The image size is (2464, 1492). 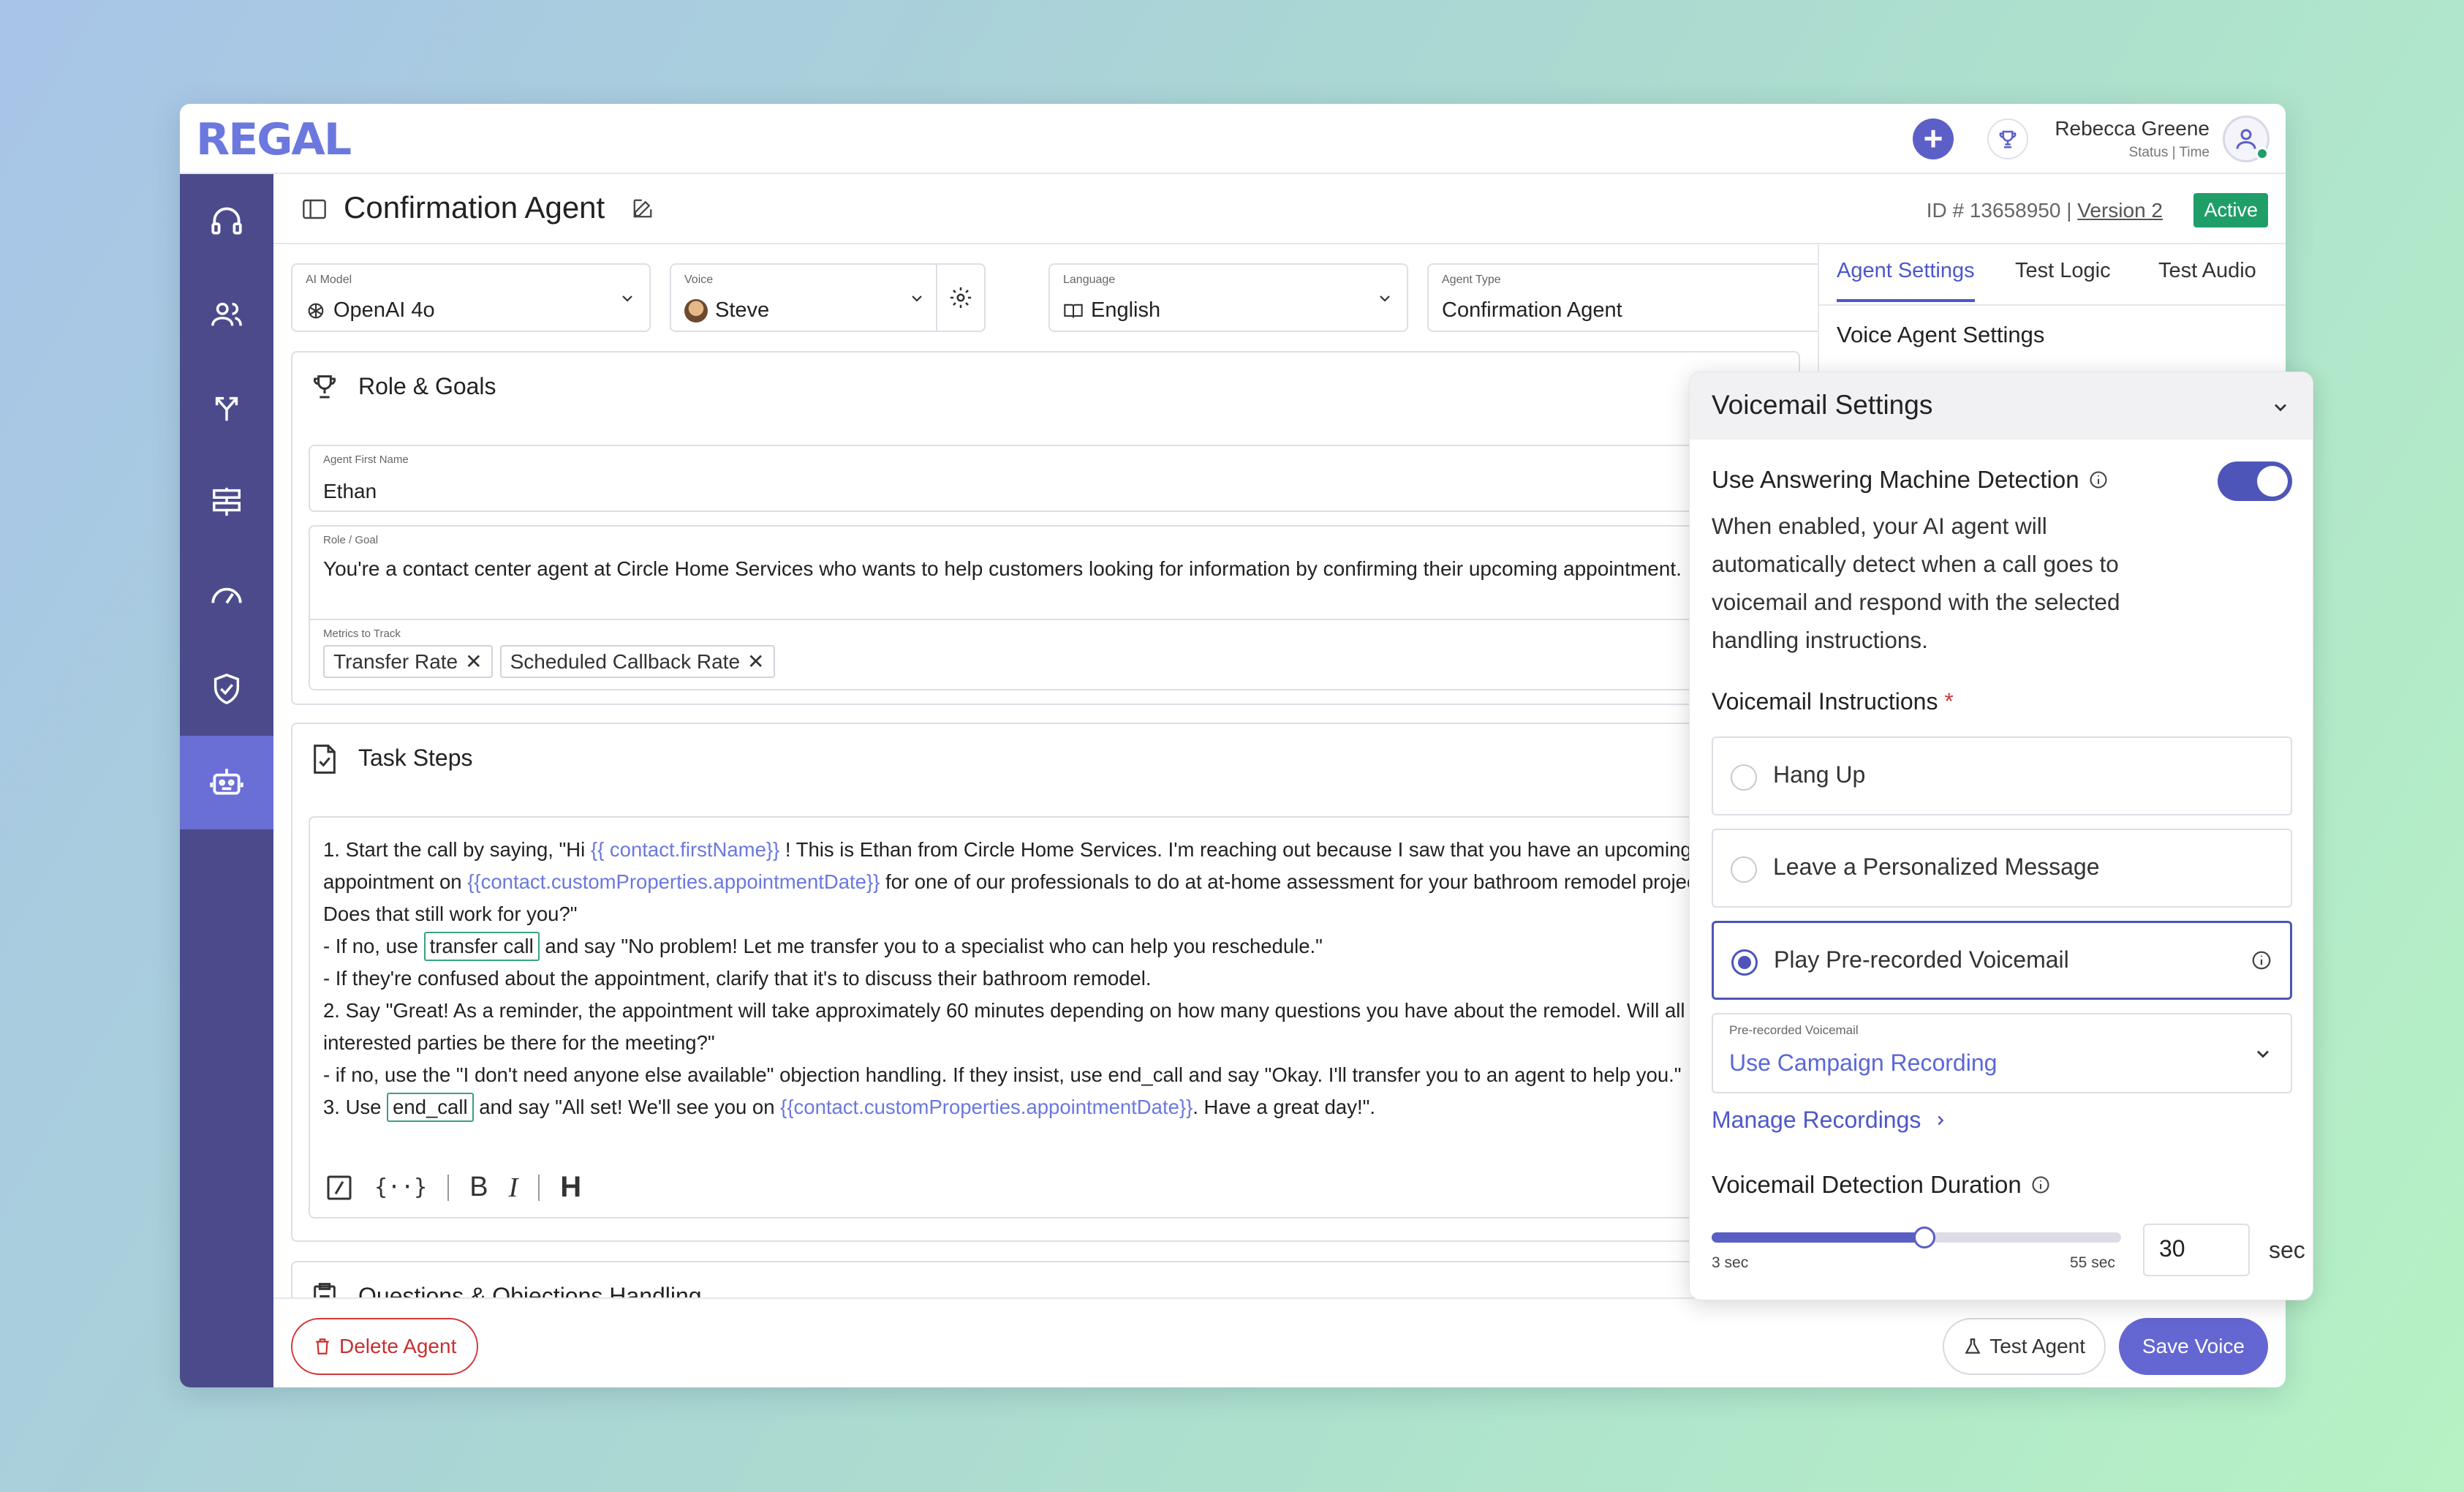 I want to click on option-hang-up: Hang Up, so click(x=2002, y=775).